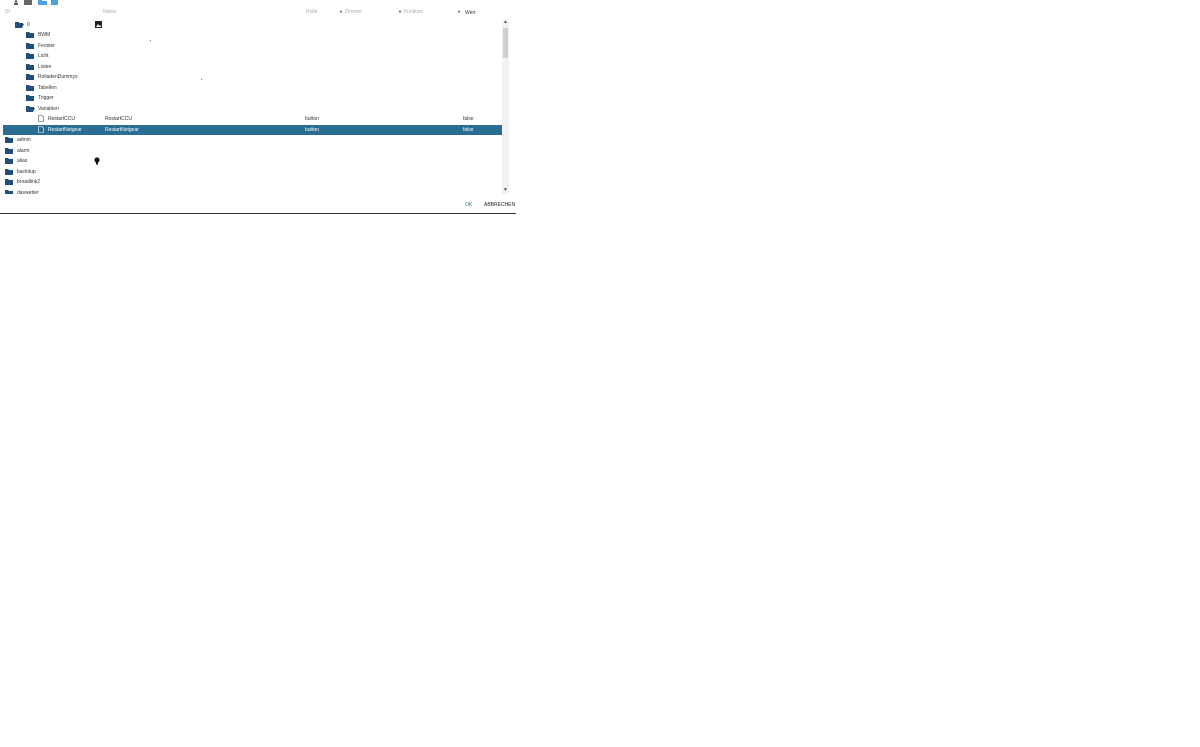 This screenshot has width=1200, height=747. Describe the element at coordinates (252, 56) in the screenshot. I see `tree-row-folder: Licht` at that location.